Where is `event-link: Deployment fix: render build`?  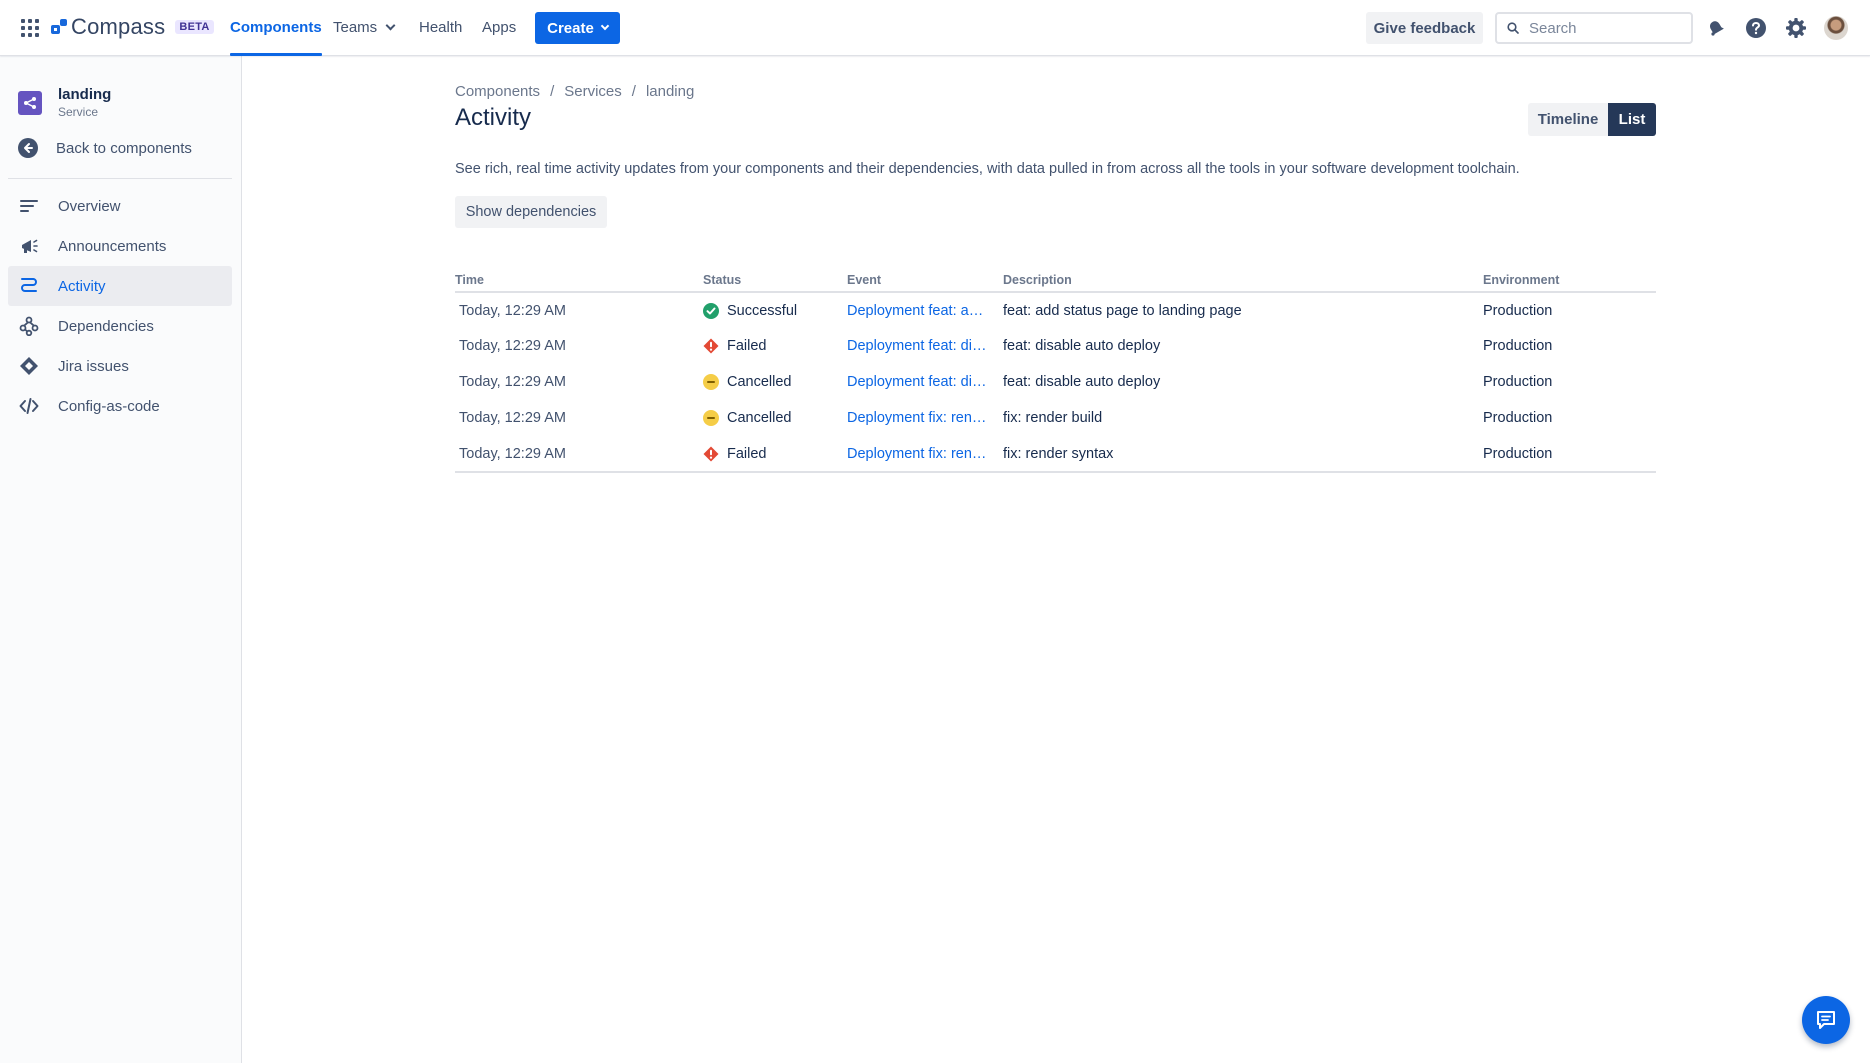 event-link: Deployment fix: render build is located at coordinates (917, 418).